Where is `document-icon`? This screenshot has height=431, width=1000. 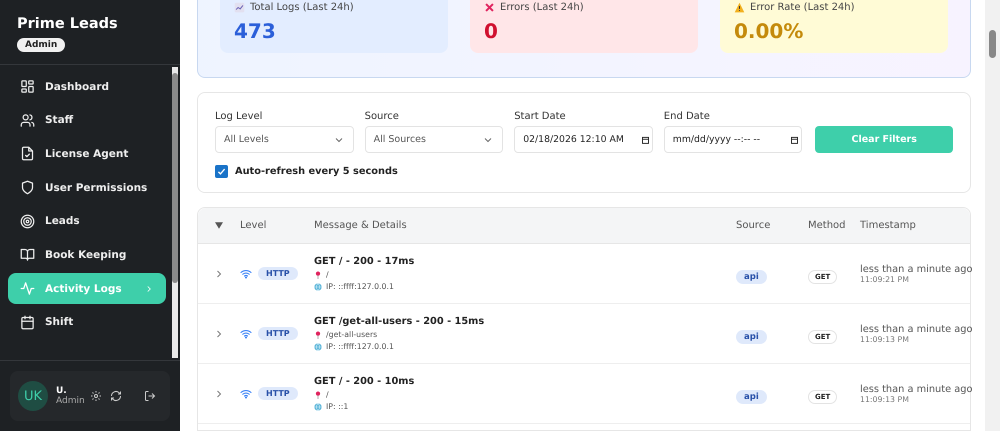
document-icon is located at coordinates (27, 154).